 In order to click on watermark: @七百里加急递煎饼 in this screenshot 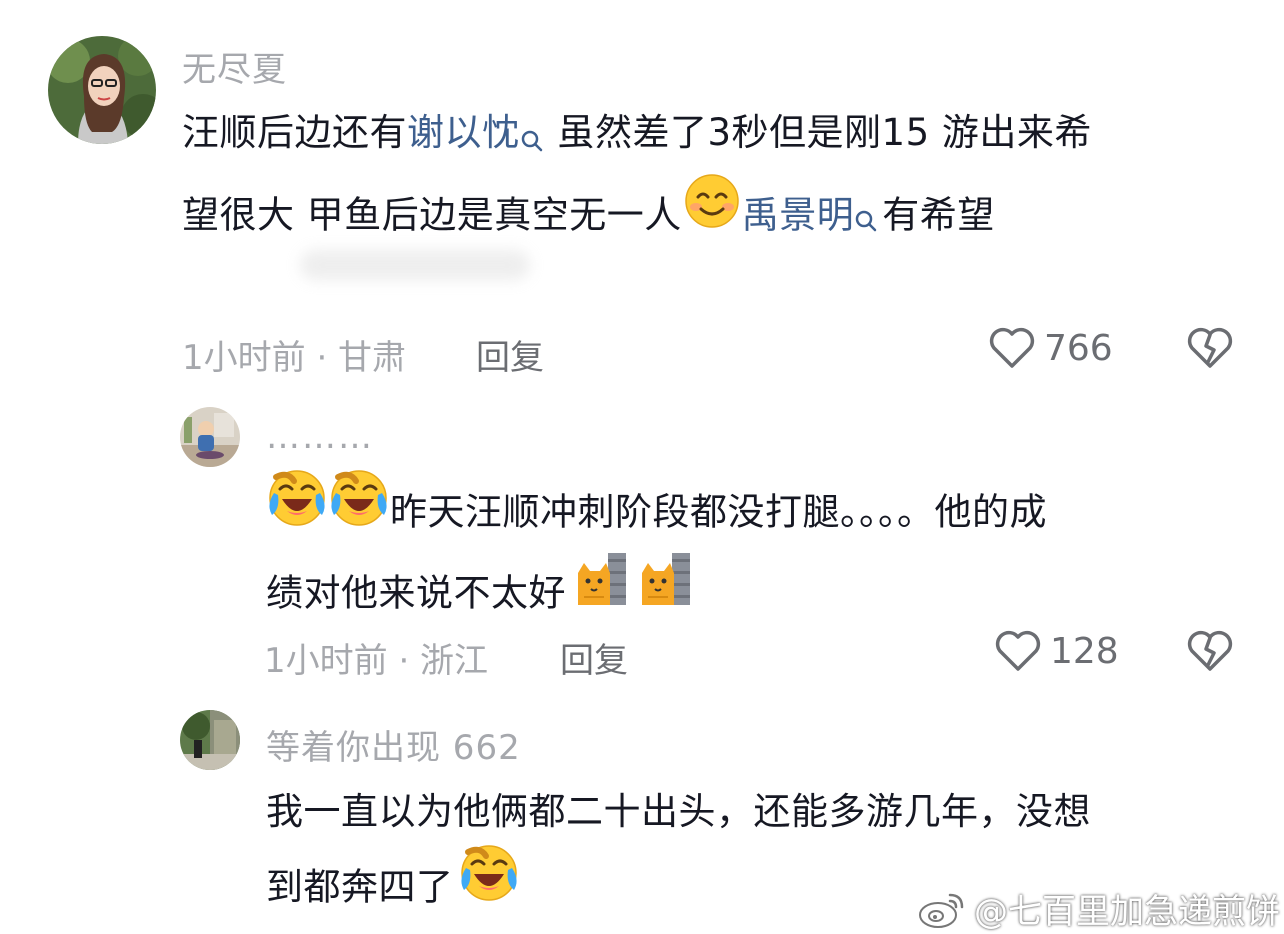, I will do `click(1099, 908)`.